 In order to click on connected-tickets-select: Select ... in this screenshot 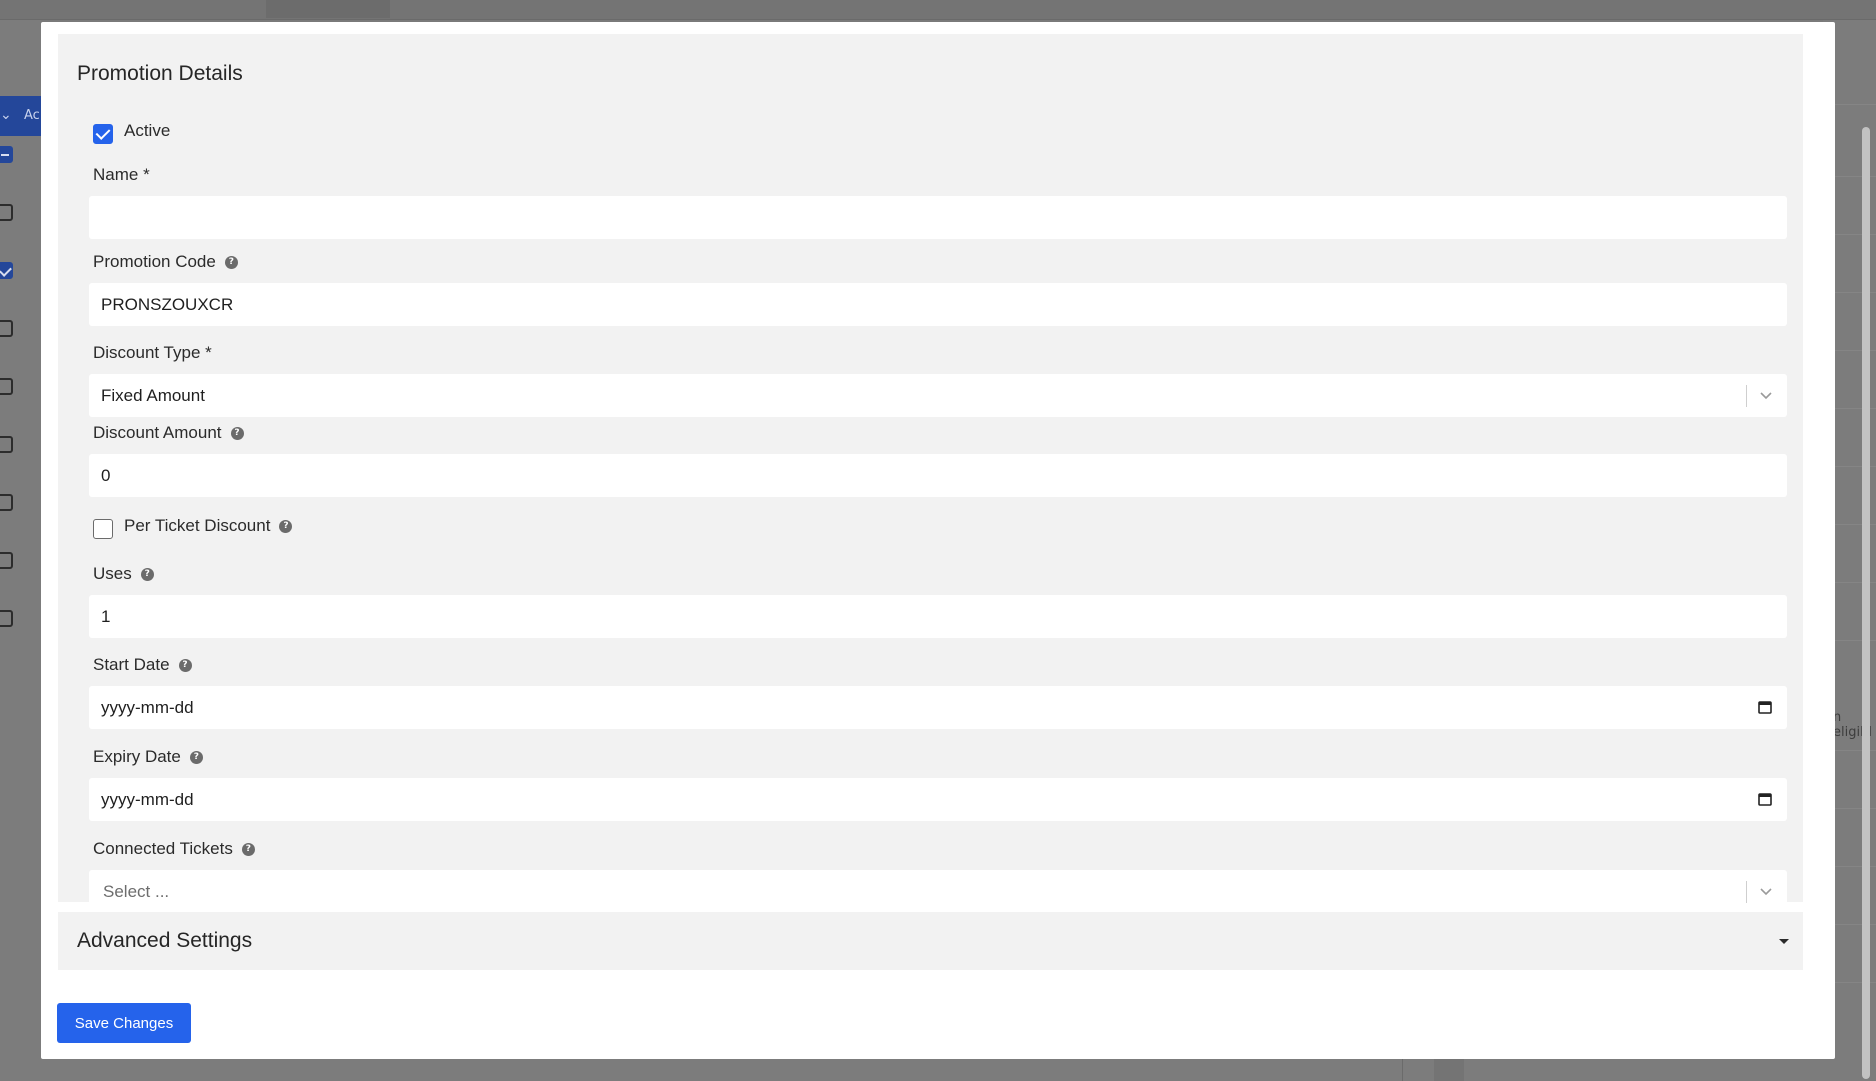, I will do `click(938, 891)`.